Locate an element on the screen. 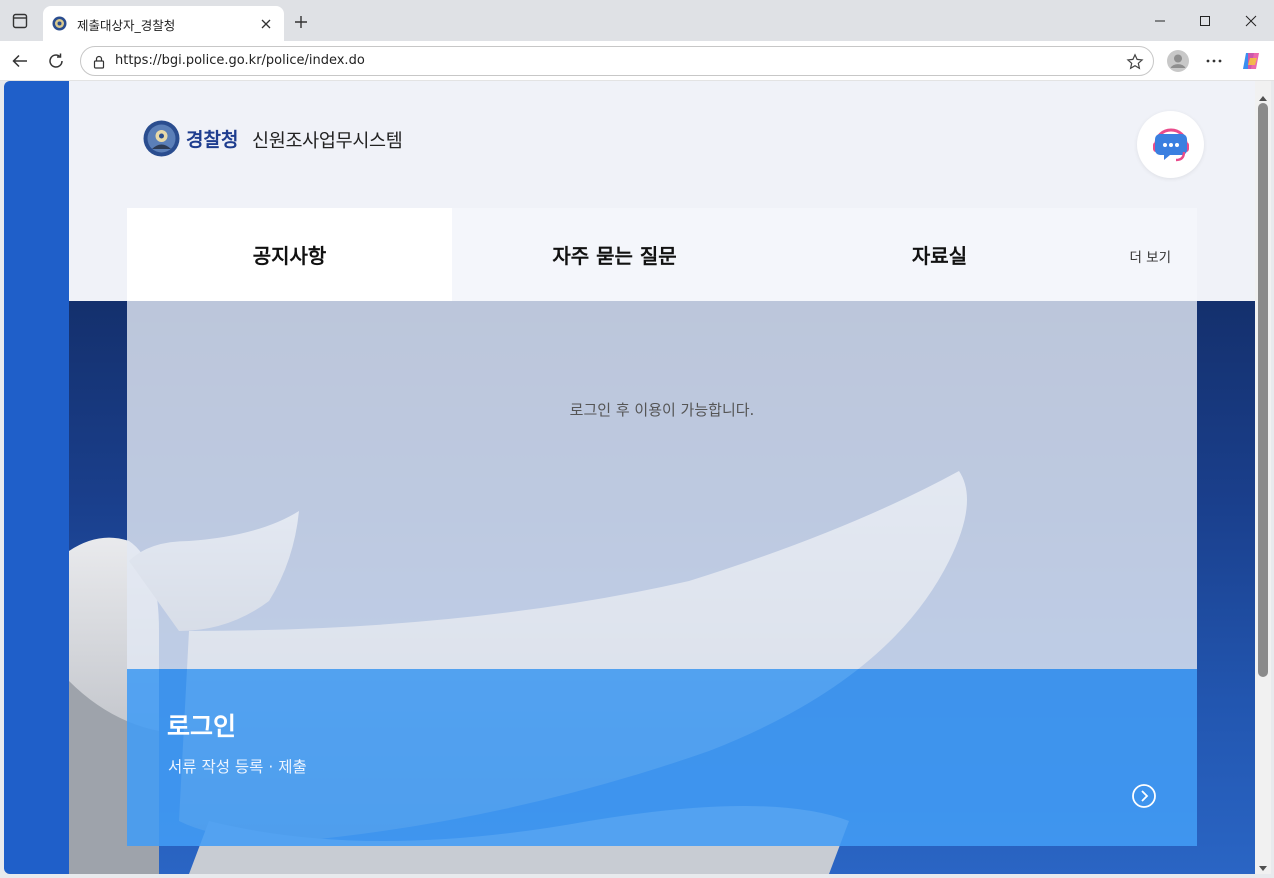 This screenshot has height=878, width=1274. tab-archive: 자료실 is located at coordinates (939, 254).